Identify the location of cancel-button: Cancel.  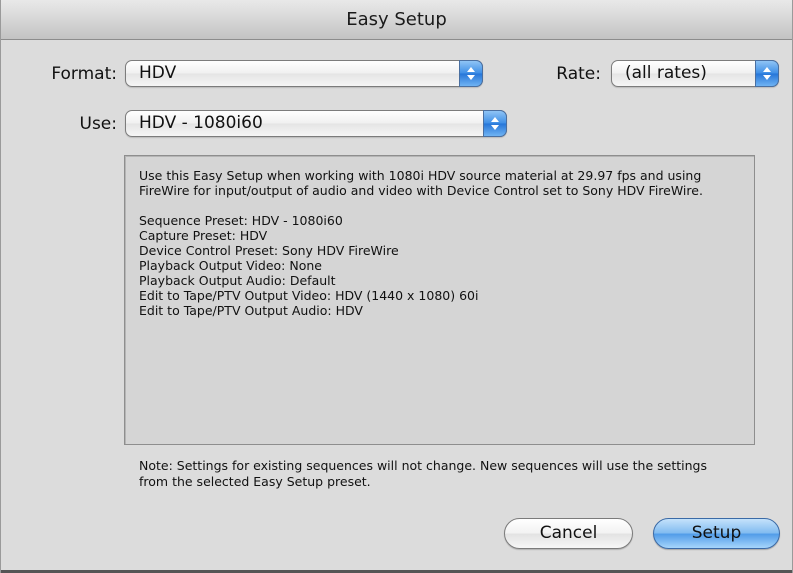
(568, 533).